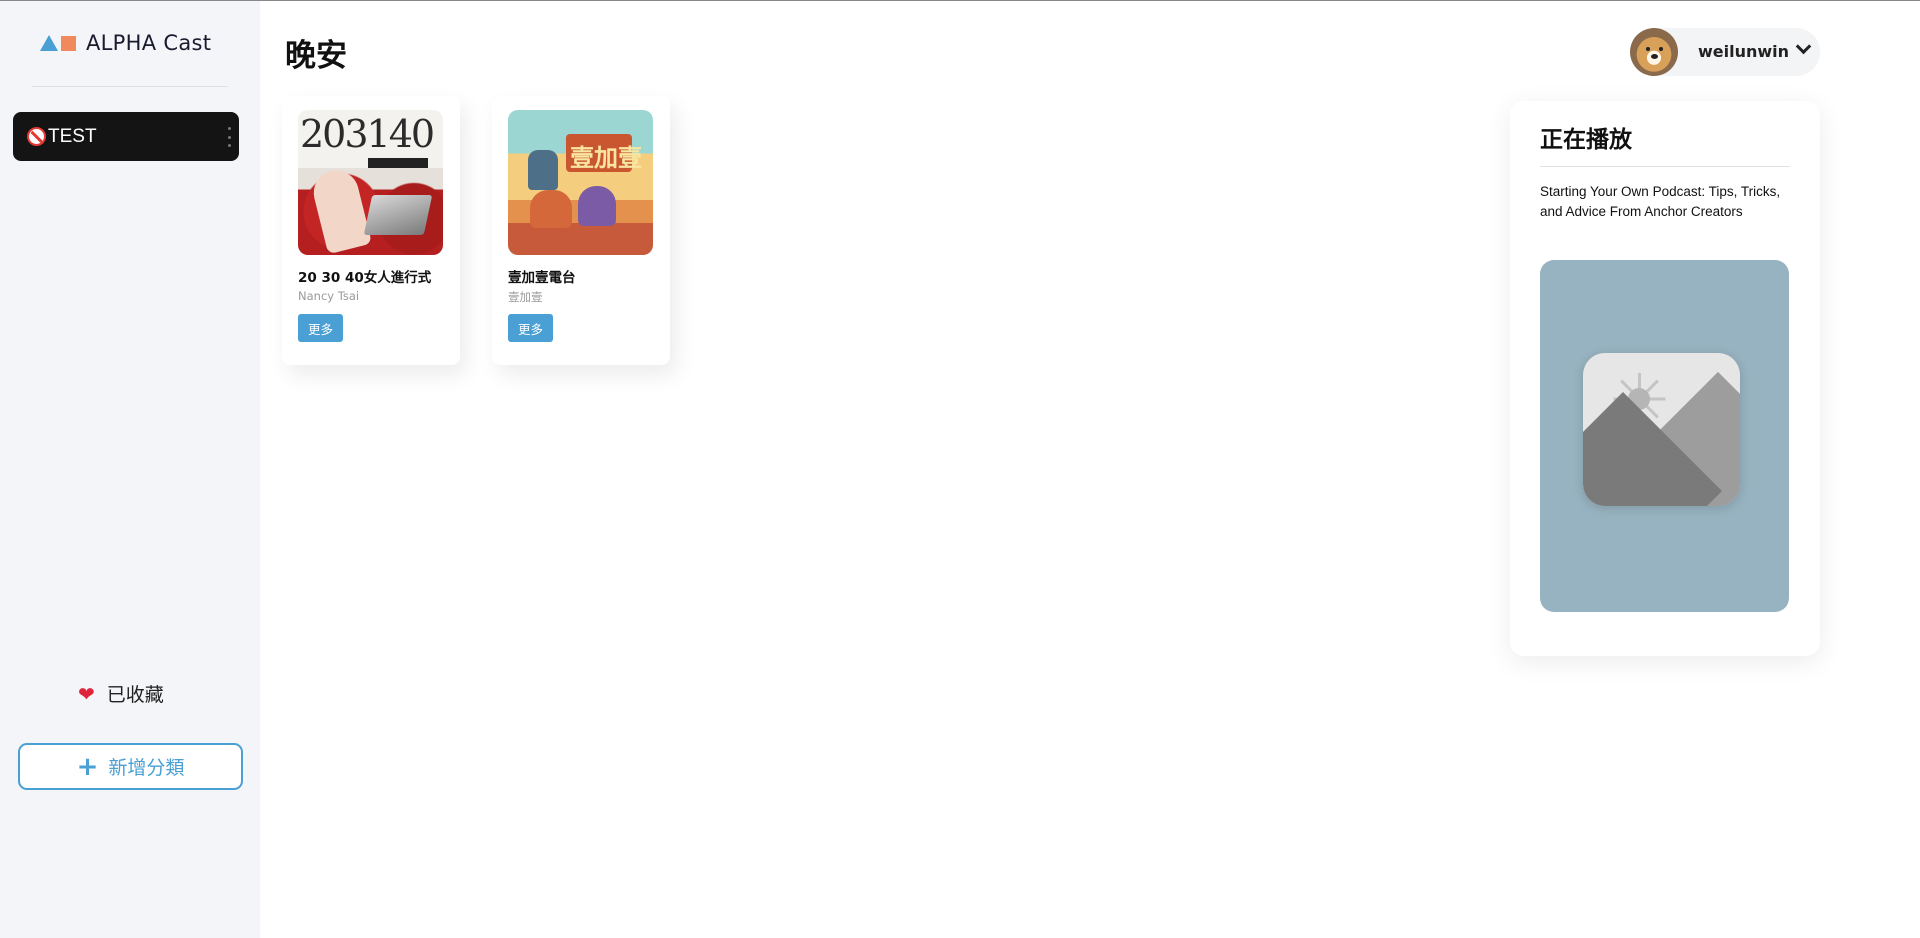 The image size is (1920, 938). I want to click on window-top-border, so click(960, 0).